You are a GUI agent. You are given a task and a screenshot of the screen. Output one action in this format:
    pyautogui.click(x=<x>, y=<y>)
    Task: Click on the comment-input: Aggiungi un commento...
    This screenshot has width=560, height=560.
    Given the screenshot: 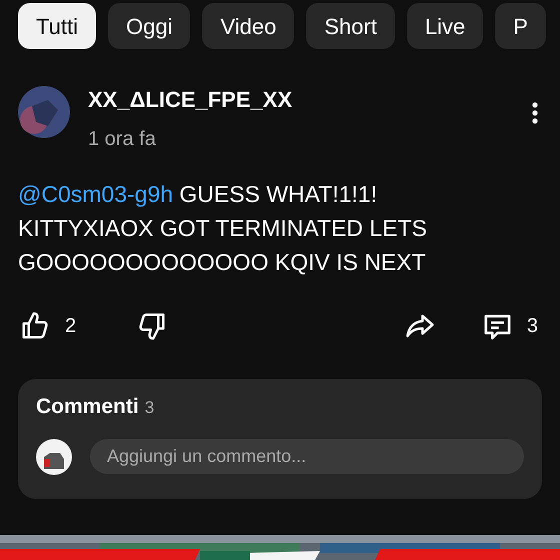 What is the action you would take?
    pyautogui.click(x=307, y=456)
    